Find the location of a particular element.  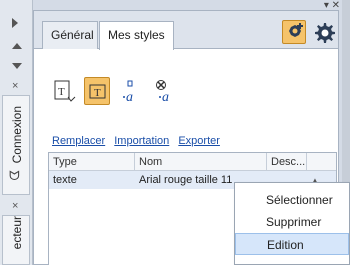

gear-icon is located at coordinates (324, 32).